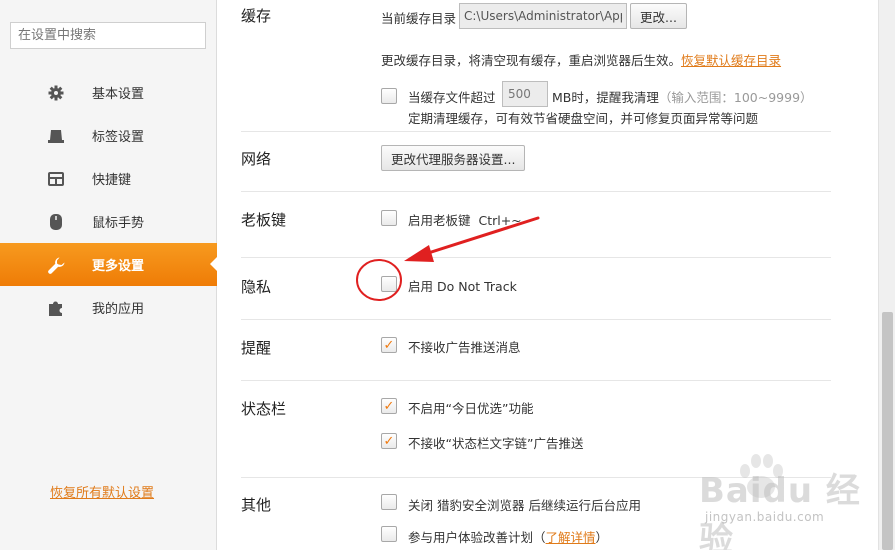 This screenshot has width=895, height=550. I want to click on keyboard-icon, so click(56, 179).